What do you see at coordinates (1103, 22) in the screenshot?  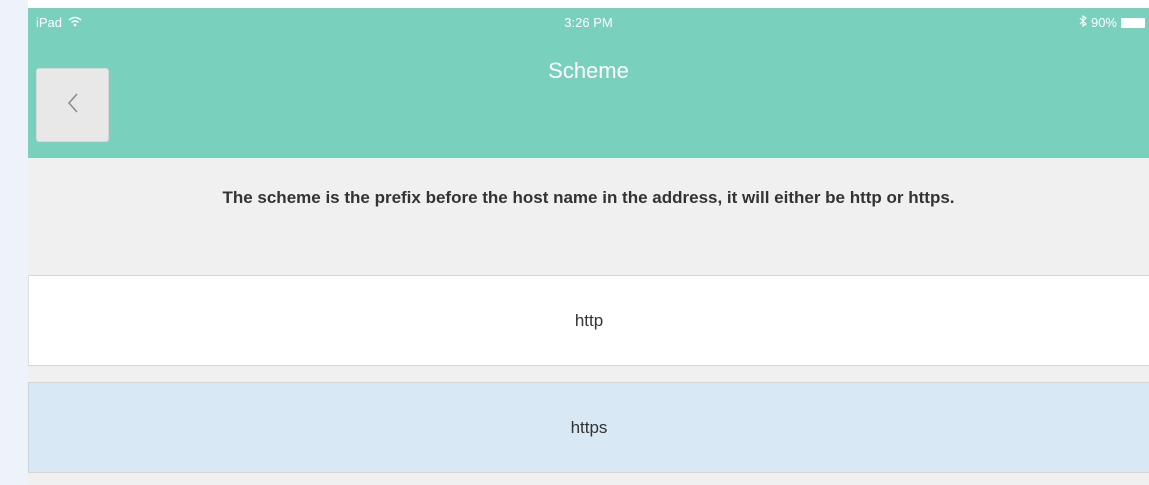 I see `battery-percent: 90%` at bounding box center [1103, 22].